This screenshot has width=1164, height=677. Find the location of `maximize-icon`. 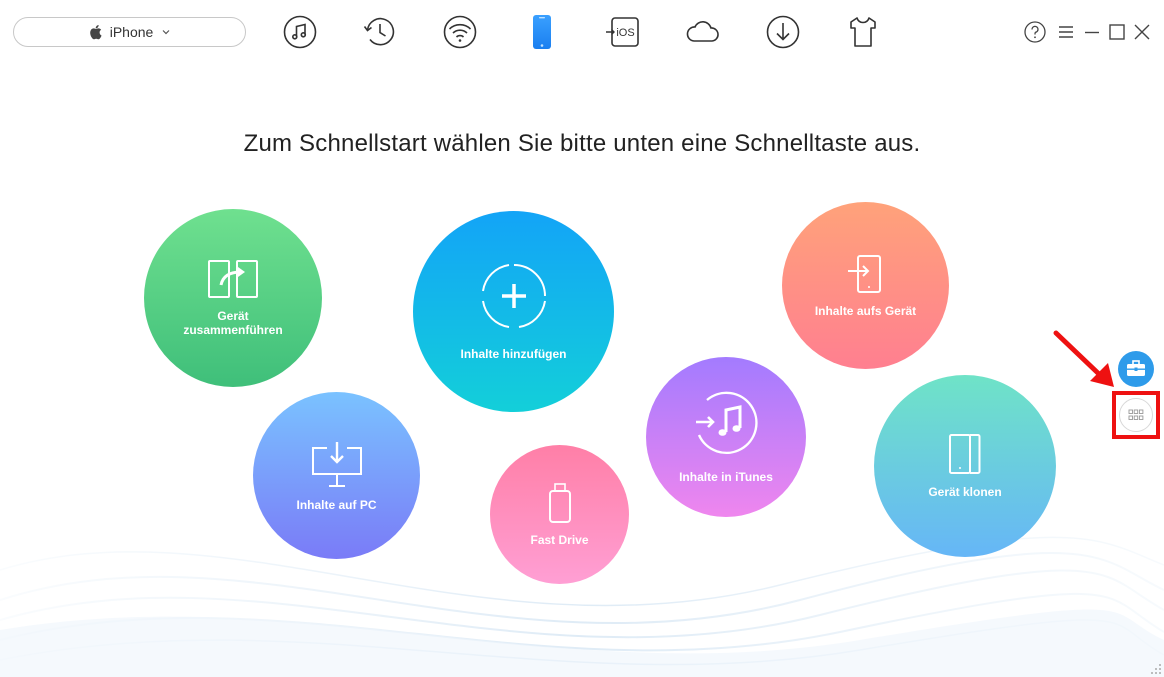

maximize-icon is located at coordinates (1117, 32).